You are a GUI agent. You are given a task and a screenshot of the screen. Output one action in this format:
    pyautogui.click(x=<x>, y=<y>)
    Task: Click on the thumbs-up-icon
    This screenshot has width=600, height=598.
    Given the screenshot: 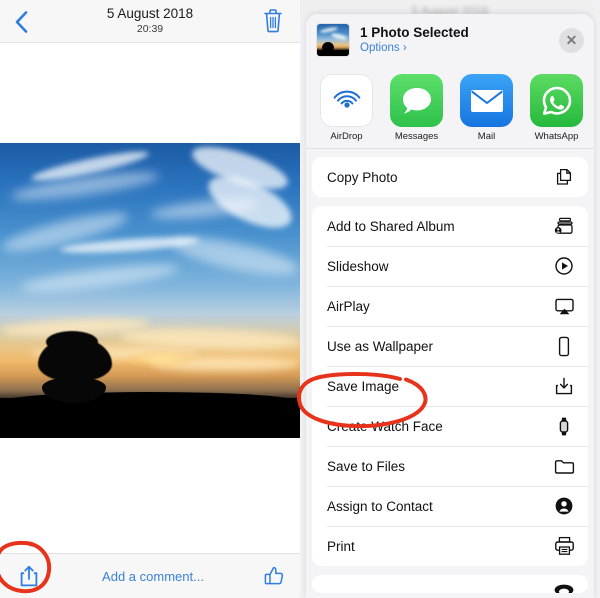 What is the action you would take?
    pyautogui.click(x=274, y=576)
    